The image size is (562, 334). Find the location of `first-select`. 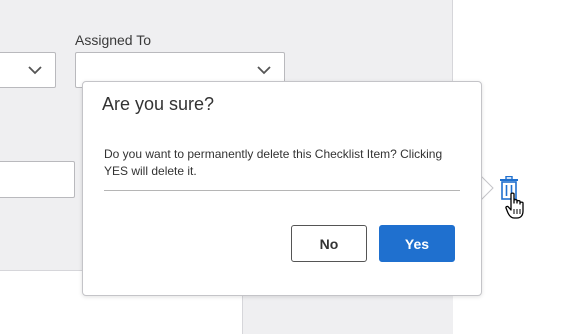

first-select is located at coordinates (28, 70).